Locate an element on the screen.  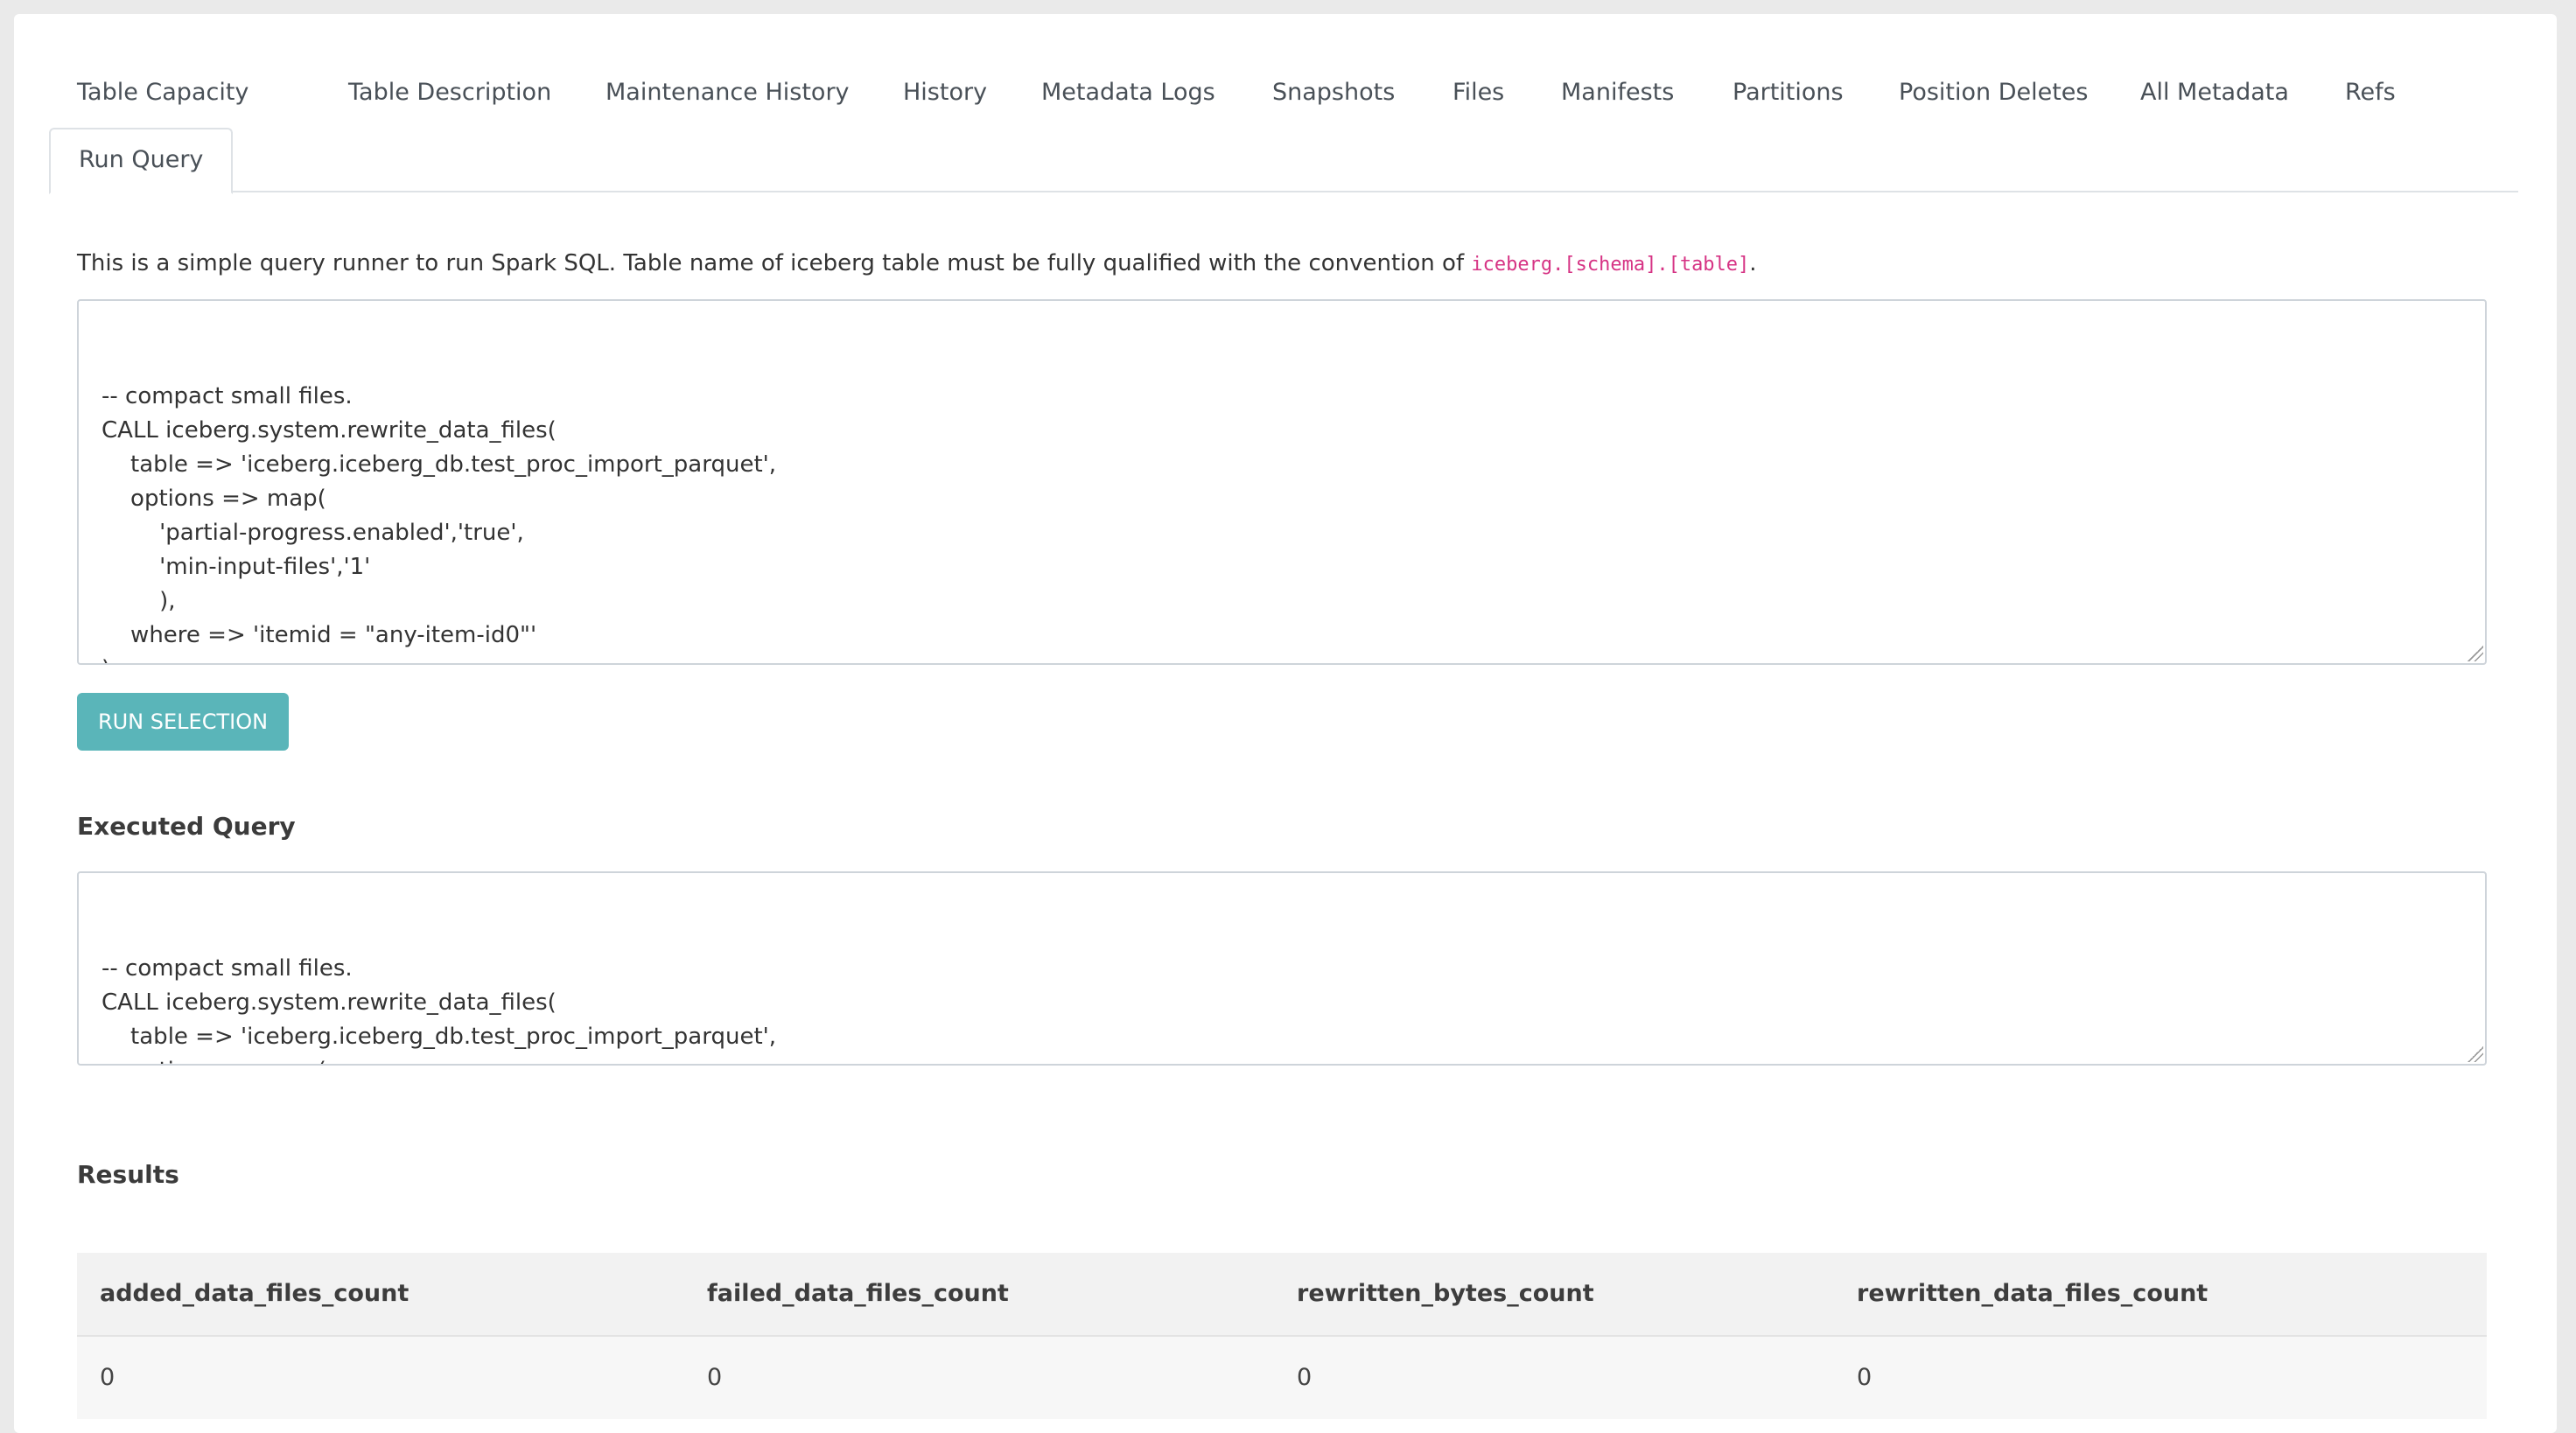
tab-manifests: Manifests is located at coordinates (1617, 92).